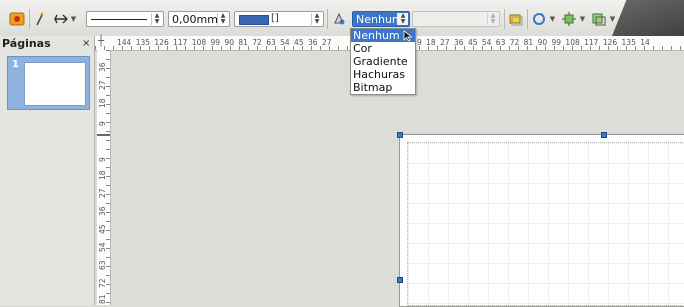 The height and width of the screenshot is (307, 684). What do you see at coordinates (408, 37) in the screenshot?
I see `mouse-pointer-icon` at bounding box center [408, 37].